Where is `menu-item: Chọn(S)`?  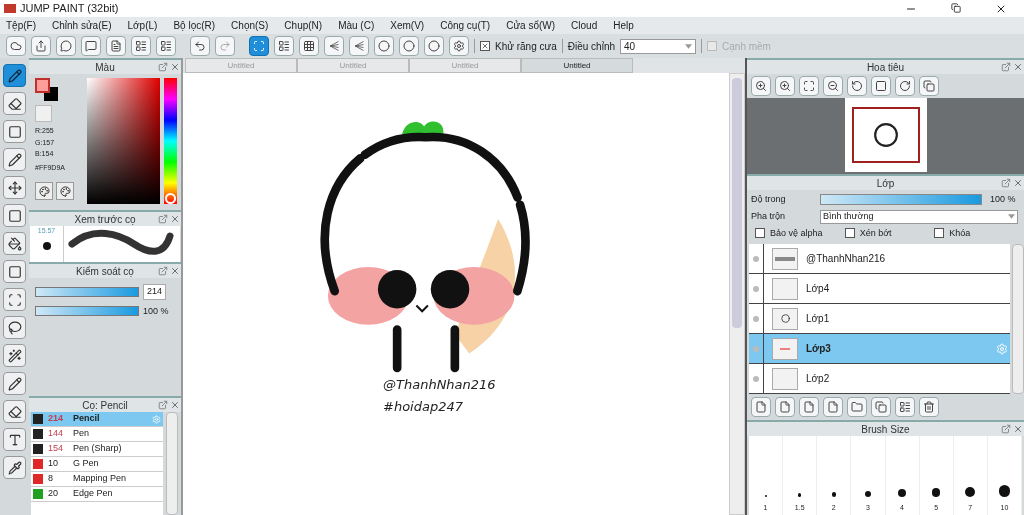 menu-item: Chọn(S) is located at coordinates (250, 25).